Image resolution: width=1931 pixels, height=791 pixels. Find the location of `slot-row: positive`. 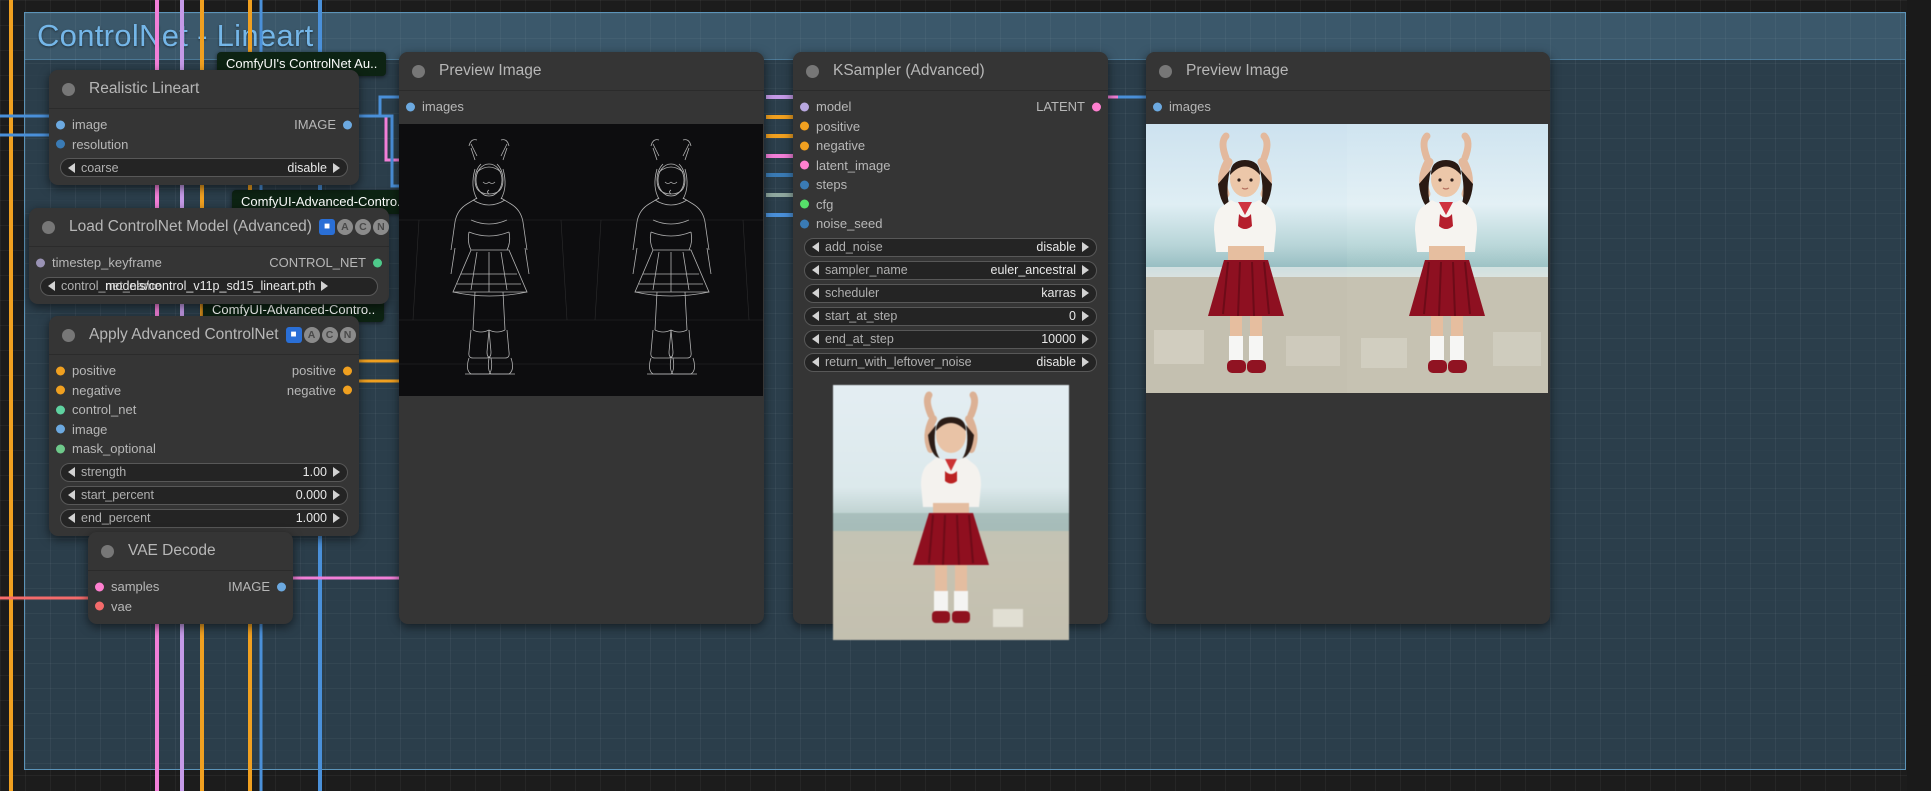

slot-row: positive is located at coordinates (950, 127).